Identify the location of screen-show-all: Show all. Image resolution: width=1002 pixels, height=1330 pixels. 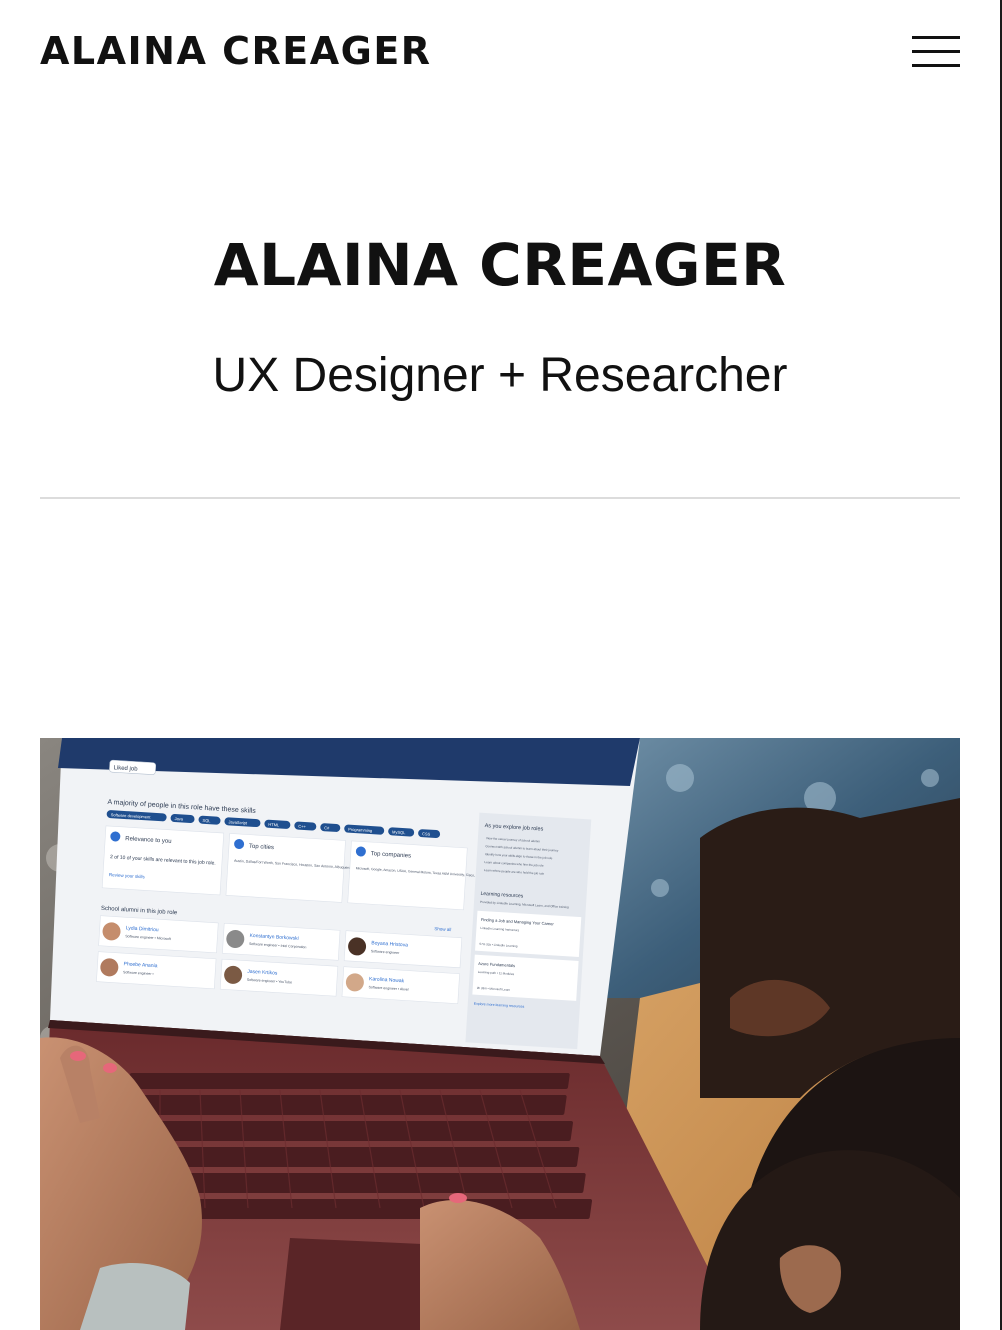
(442, 929).